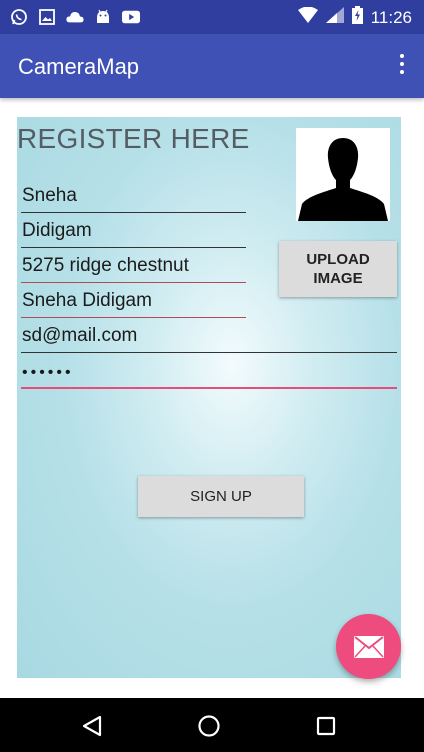 Image resolution: width=424 pixels, height=752 pixels. Describe the element at coordinates (391, 17) in the screenshot. I see `status-time: 11:26` at that location.